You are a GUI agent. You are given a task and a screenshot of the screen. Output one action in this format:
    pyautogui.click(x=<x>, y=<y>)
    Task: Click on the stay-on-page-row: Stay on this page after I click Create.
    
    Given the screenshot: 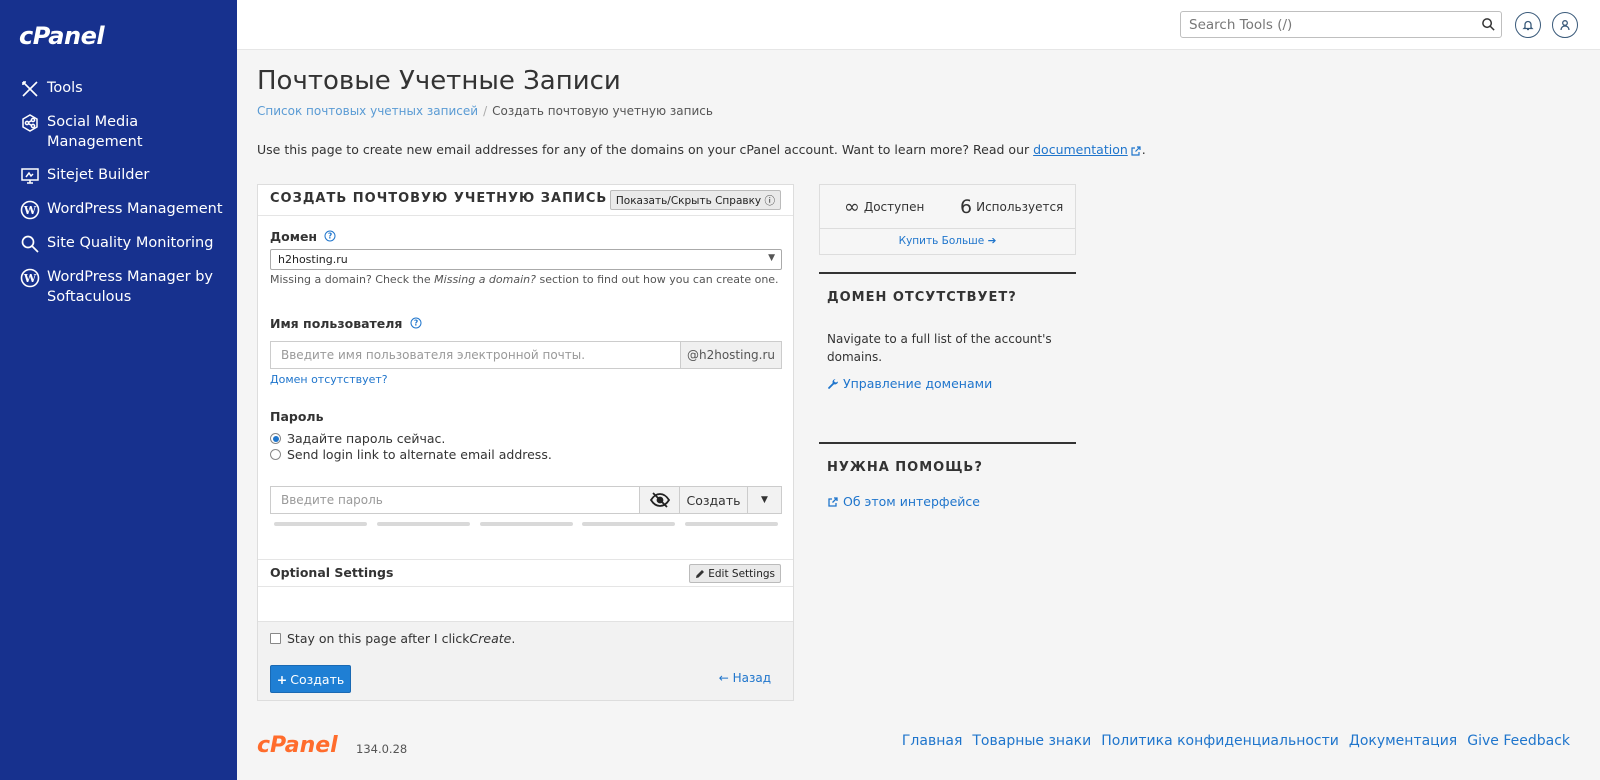 What is the action you would take?
    pyautogui.click(x=392, y=638)
    